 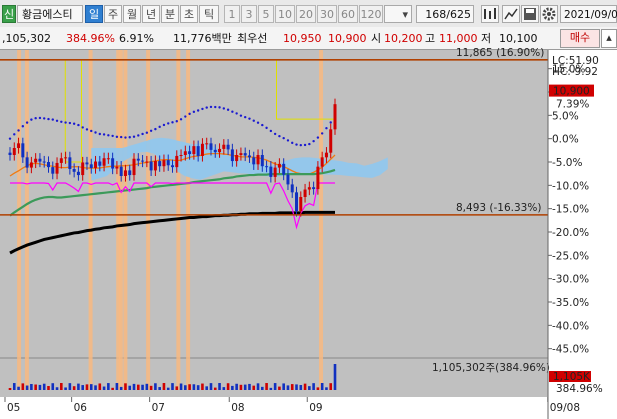 I want to click on x-tick-label-5: 09/08, so click(x=565, y=408).